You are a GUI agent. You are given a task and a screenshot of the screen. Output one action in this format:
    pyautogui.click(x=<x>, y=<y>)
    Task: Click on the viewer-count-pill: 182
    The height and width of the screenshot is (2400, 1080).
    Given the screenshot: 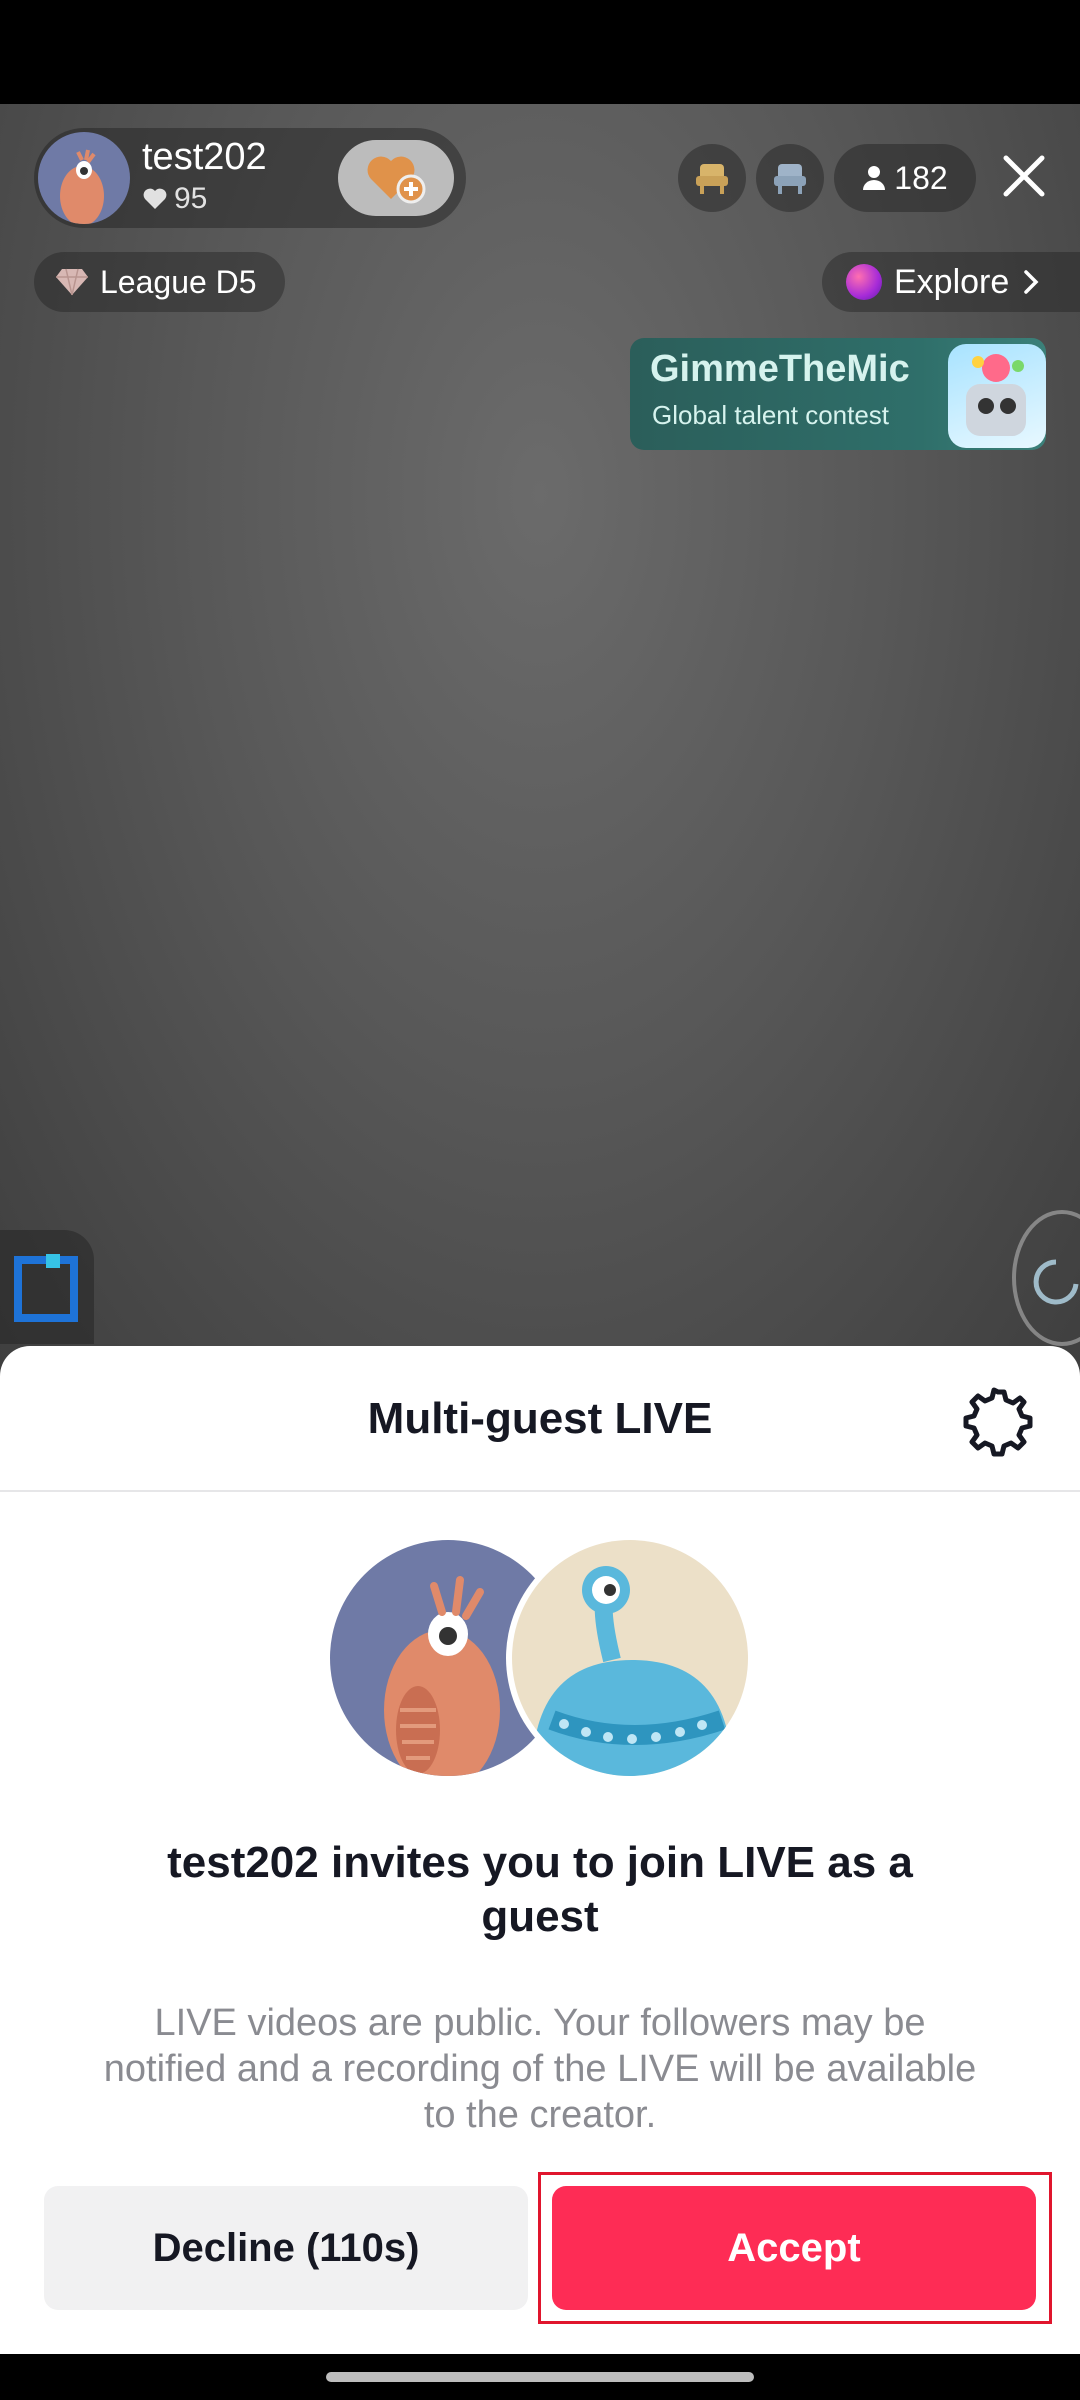 What is the action you would take?
    pyautogui.click(x=905, y=178)
    